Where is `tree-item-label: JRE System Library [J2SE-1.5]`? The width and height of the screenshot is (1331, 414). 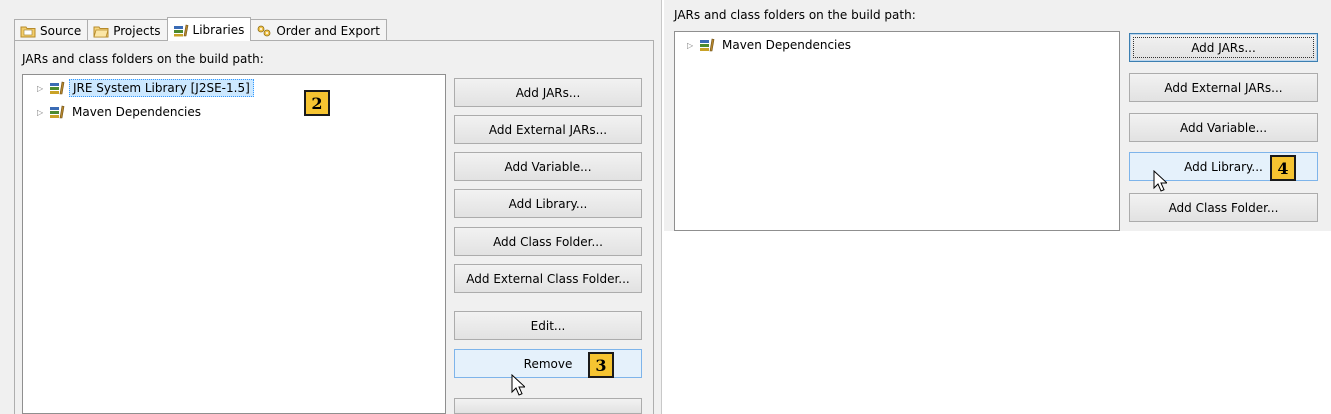
tree-item-label: JRE System Library [J2SE-1.5] is located at coordinates (161, 88).